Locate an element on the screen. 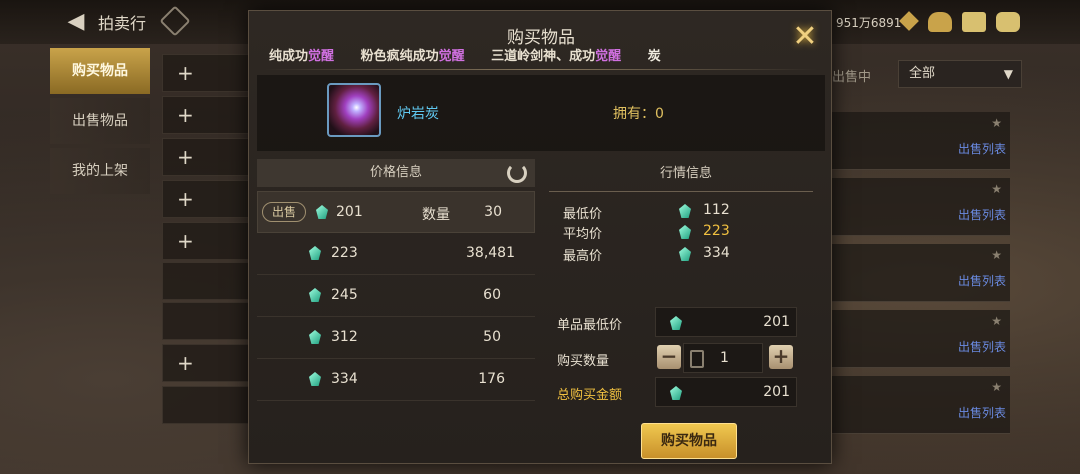 The width and height of the screenshot is (1080, 474). help-icon is located at coordinates (175, 21).